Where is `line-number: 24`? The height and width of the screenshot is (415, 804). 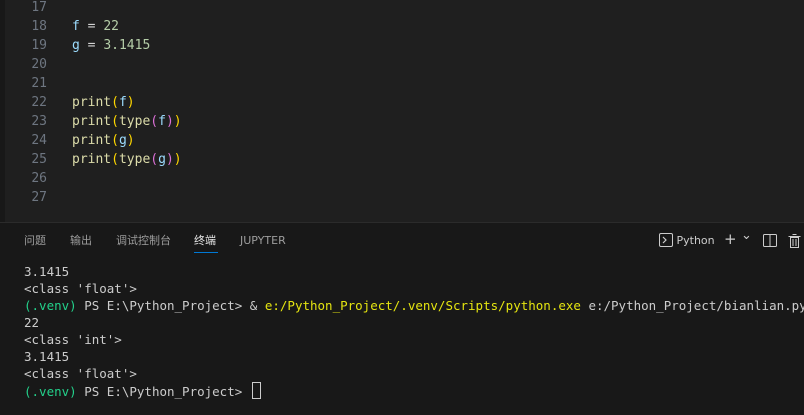
line-number: 24 is located at coordinates (39, 140).